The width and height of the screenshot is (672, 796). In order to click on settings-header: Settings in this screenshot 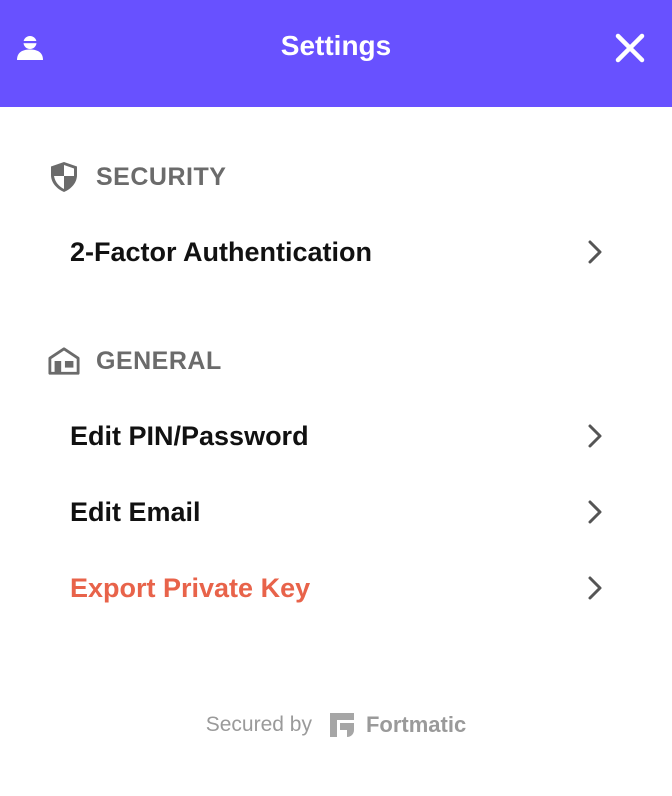, I will do `click(336, 53)`.